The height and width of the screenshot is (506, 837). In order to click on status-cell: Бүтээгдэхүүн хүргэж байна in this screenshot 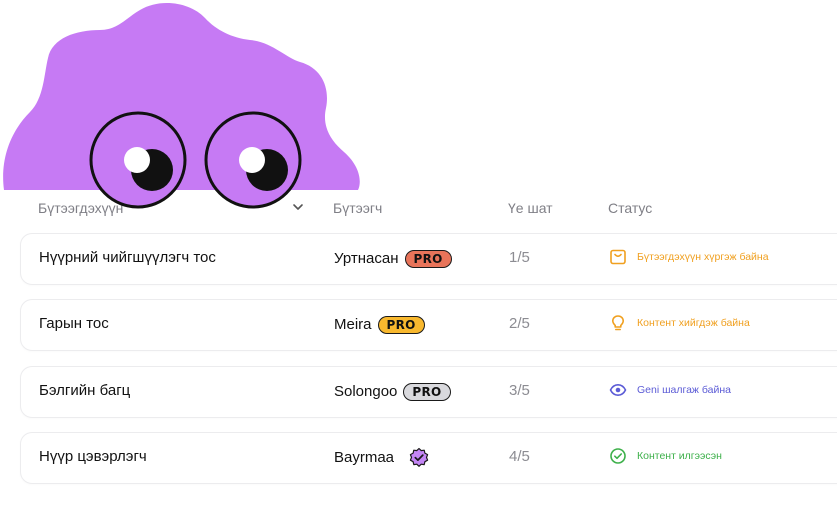, I will do `click(689, 257)`.